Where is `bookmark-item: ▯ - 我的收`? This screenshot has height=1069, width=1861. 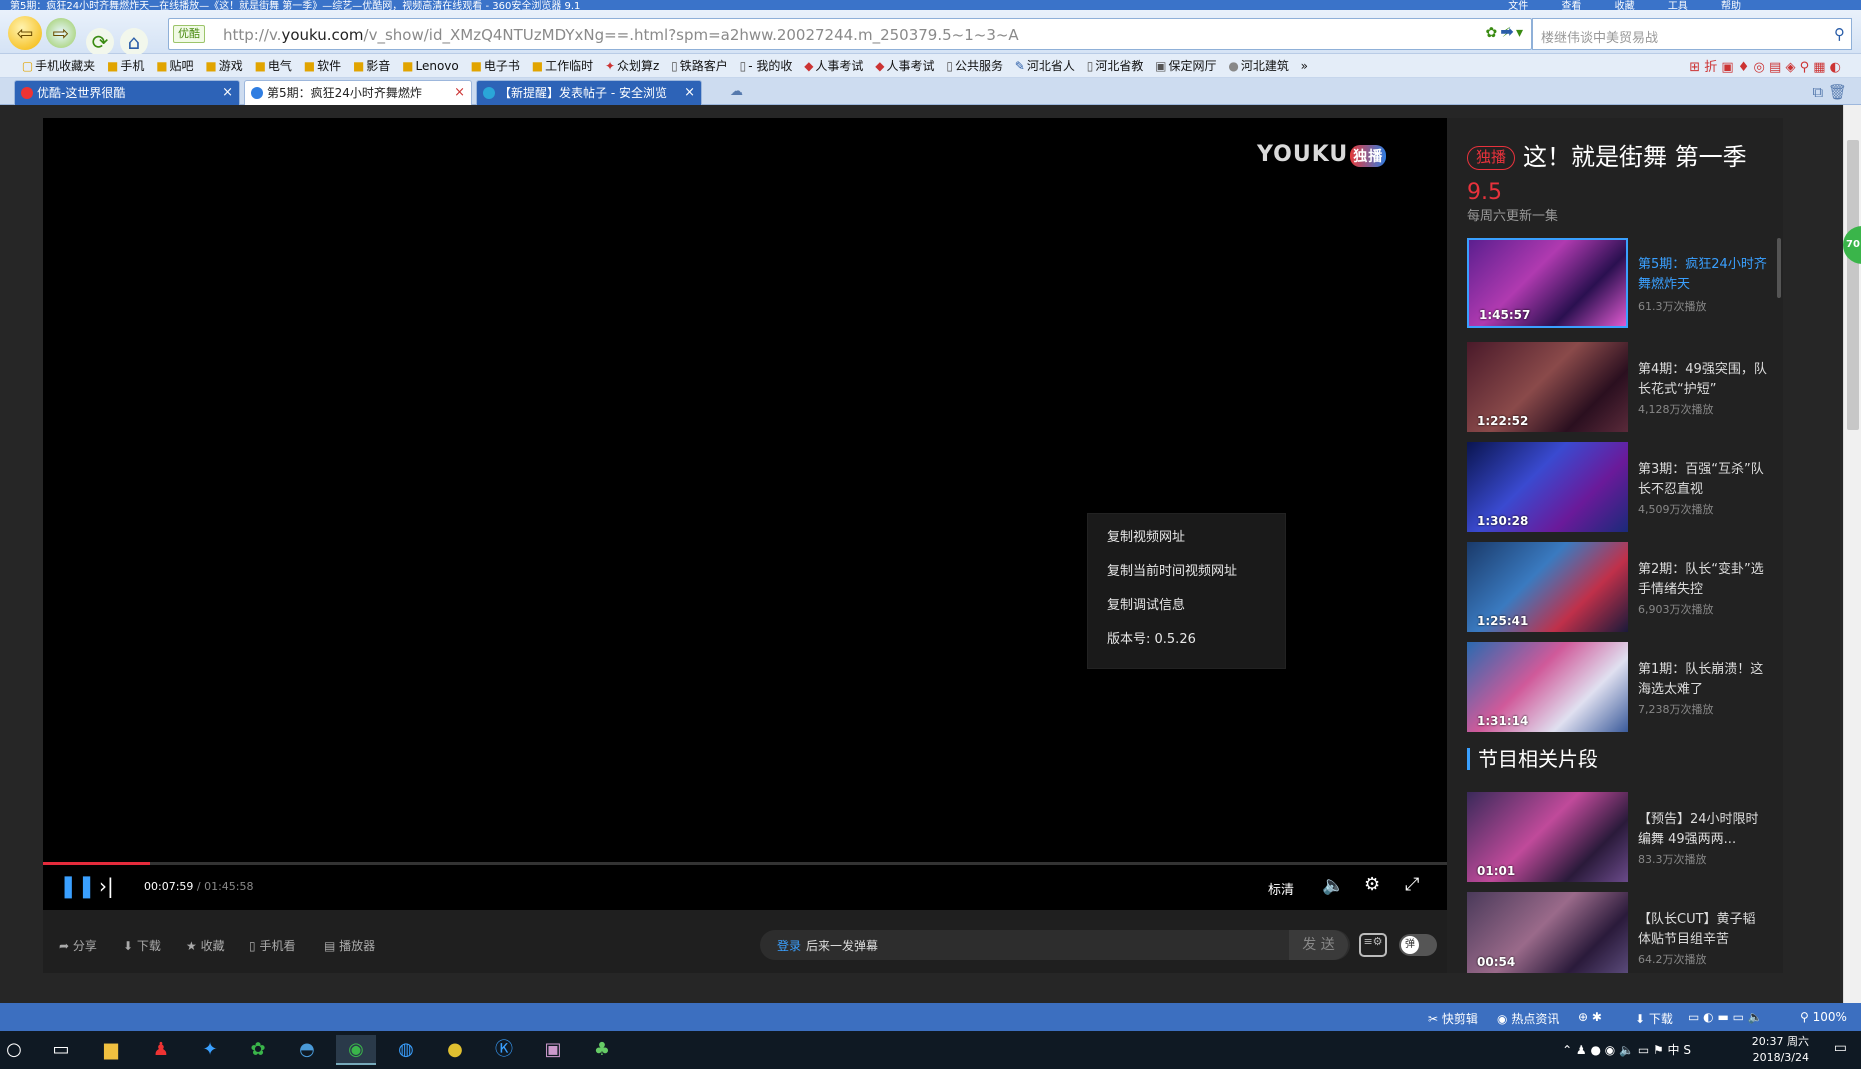
bookmark-item: ▯ - 我的收 is located at coordinates (766, 65).